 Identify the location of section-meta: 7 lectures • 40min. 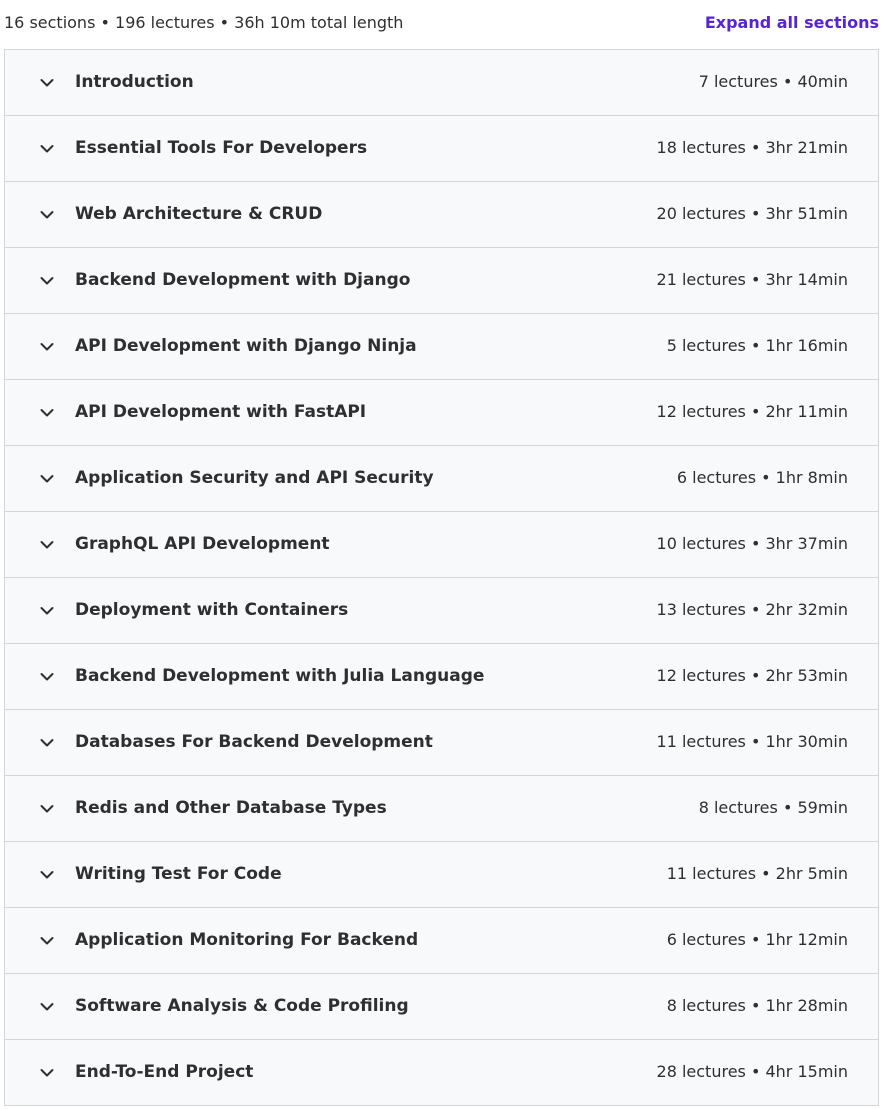
(773, 81).